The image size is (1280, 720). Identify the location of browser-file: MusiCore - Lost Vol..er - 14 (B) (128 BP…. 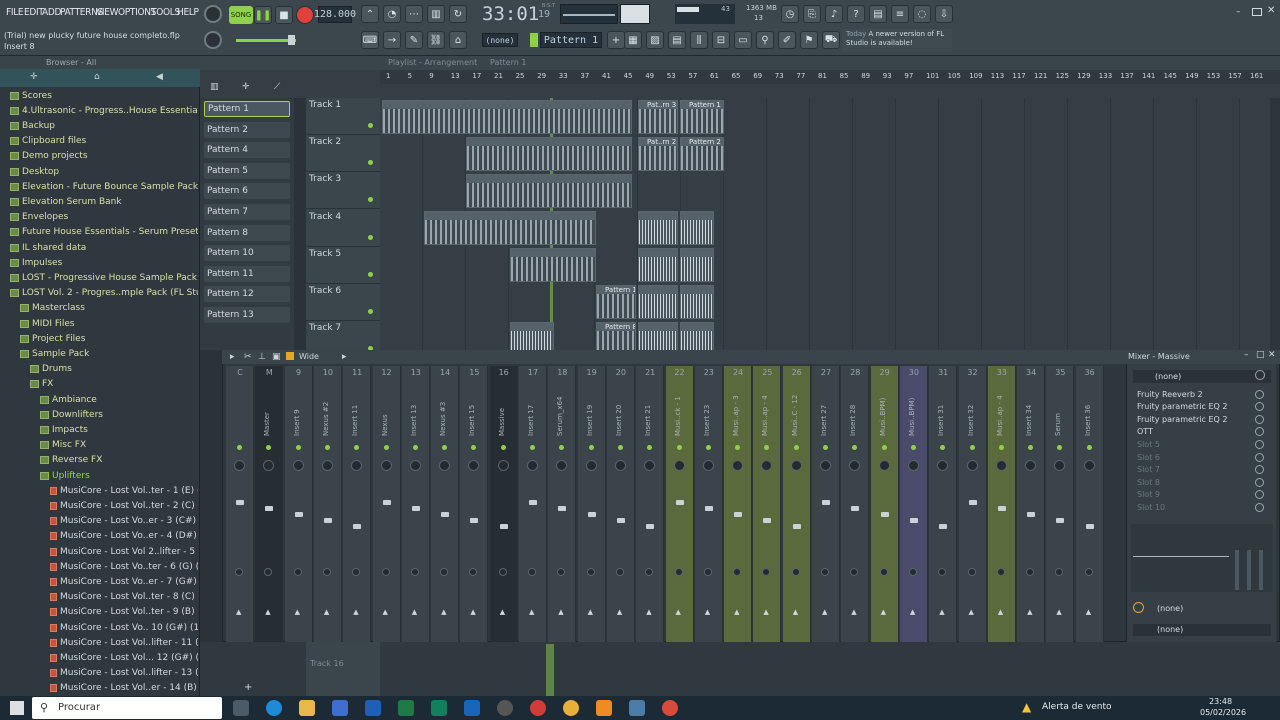
(99, 688).